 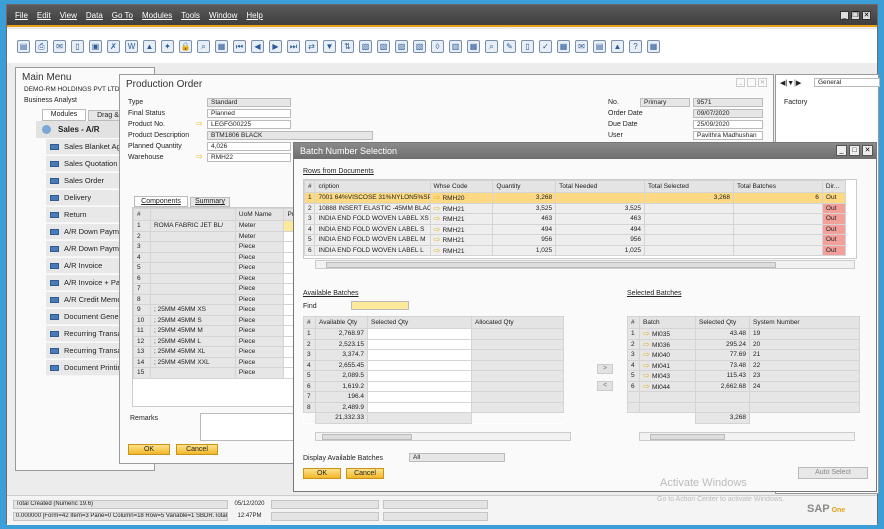 I want to click on calendar-icon: ✓, so click(x=545, y=46).